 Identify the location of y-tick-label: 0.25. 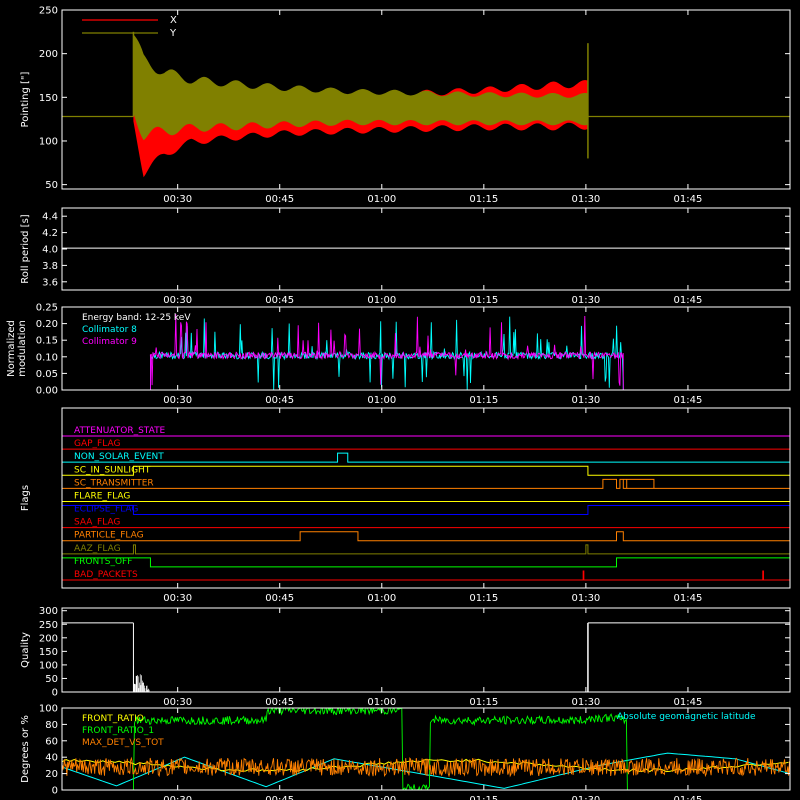
(47, 308).